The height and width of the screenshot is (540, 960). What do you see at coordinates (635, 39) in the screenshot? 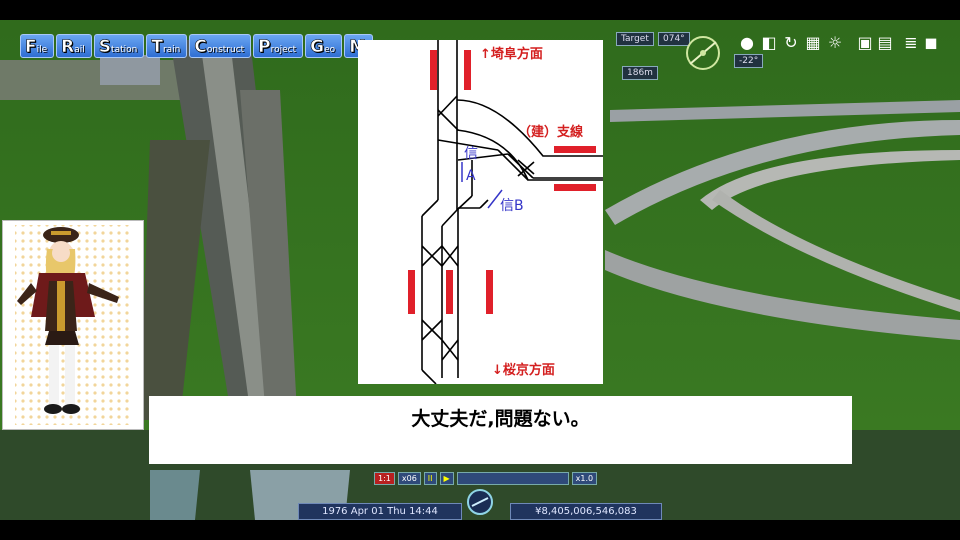
I see `target-label: Target` at bounding box center [635, 39].